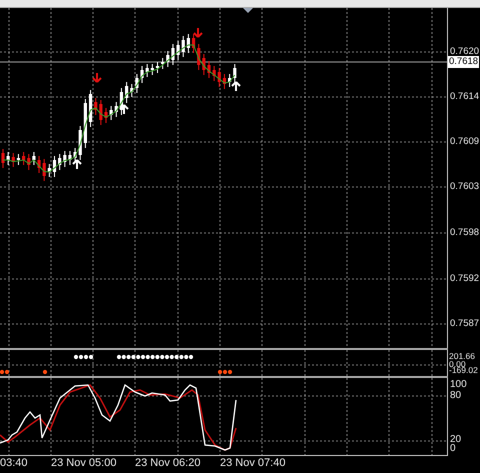 This screenshot has width=480, height=473. Describe the element at coordinates (463, 370) in the screenshot. I see `indicator-scale-label: -169.02` at that location.